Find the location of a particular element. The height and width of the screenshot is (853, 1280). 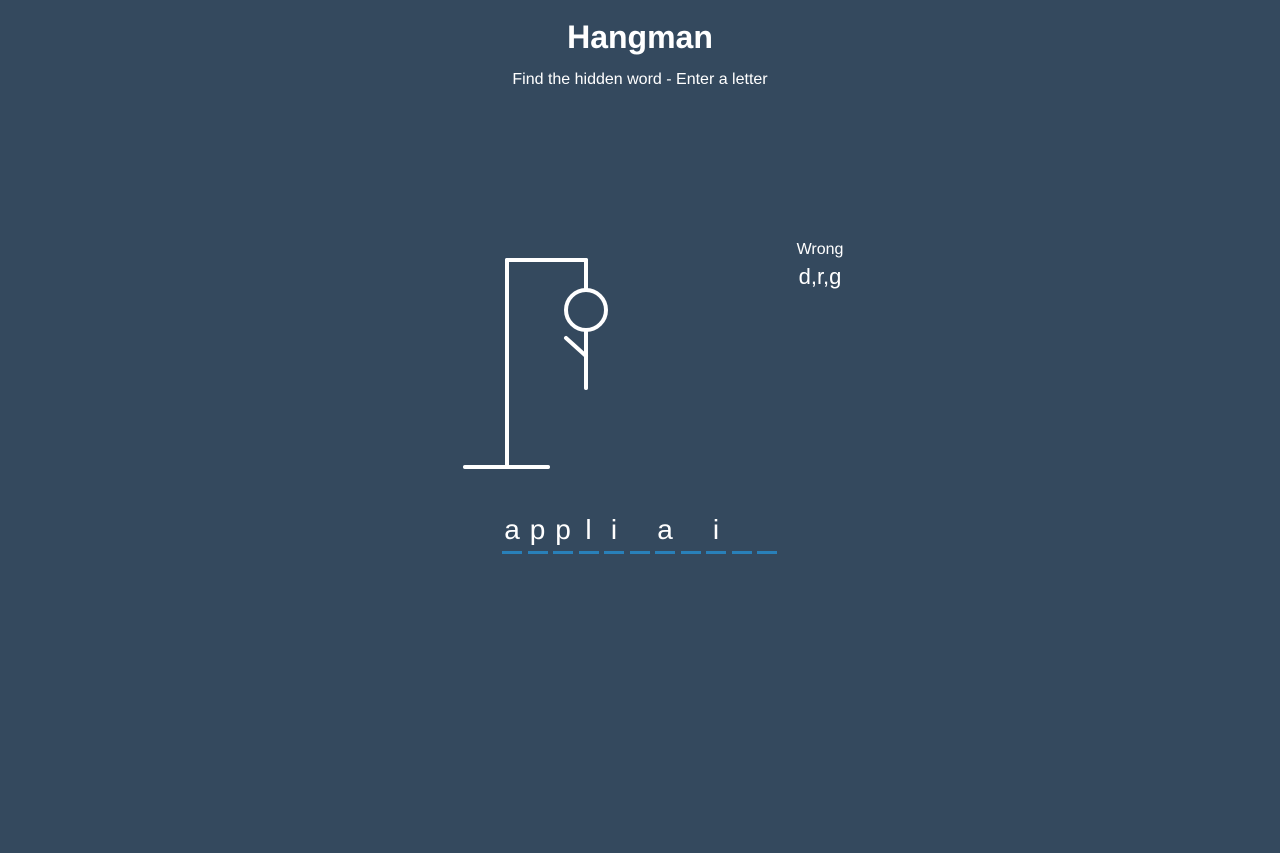

letter-slot: l is located at coordinates (588, 533).